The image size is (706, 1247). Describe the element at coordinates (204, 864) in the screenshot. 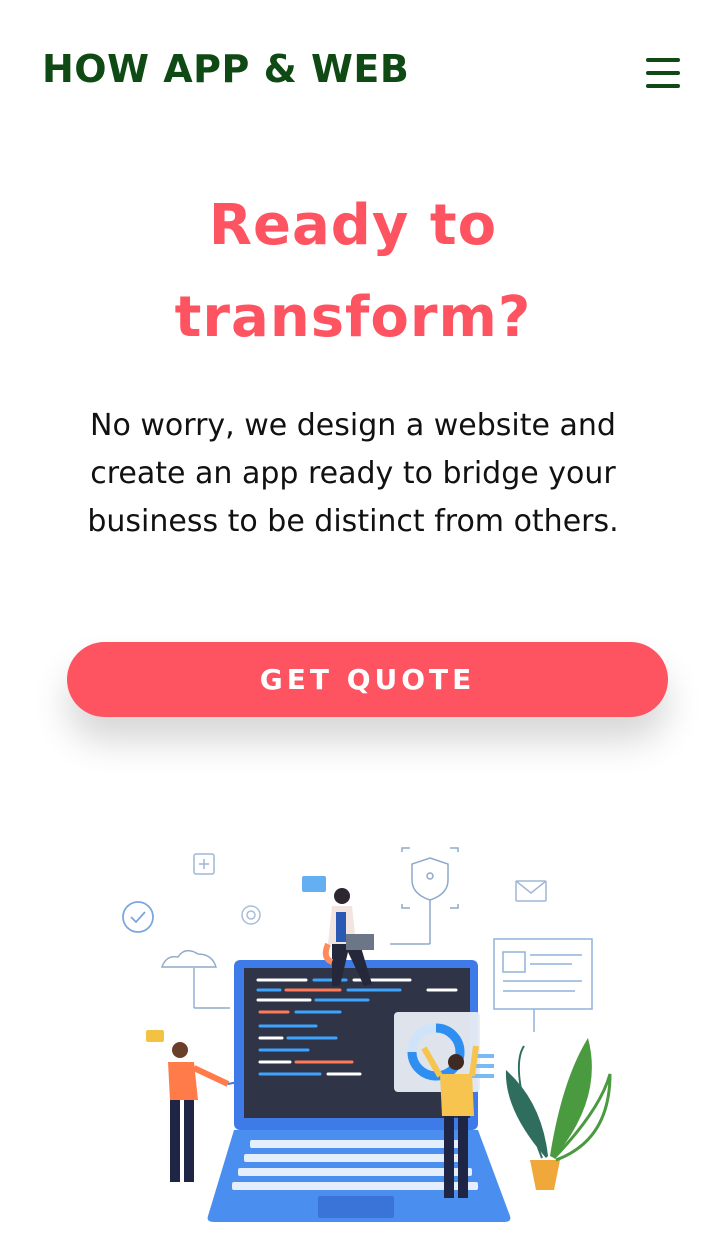

I see `plus-card-icon` at that location.